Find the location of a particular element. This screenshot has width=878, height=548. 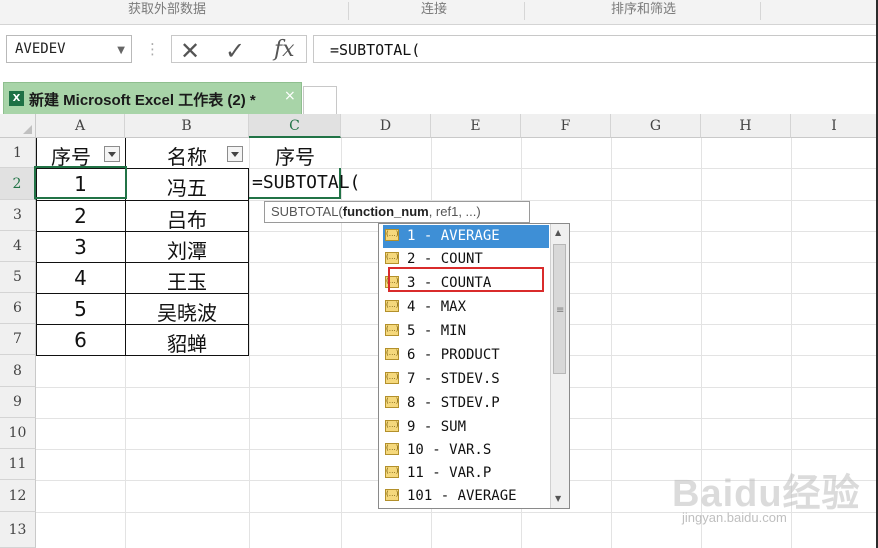

autocomplete-item: (…) 4 - MAX is located at coordinates (466, 307).